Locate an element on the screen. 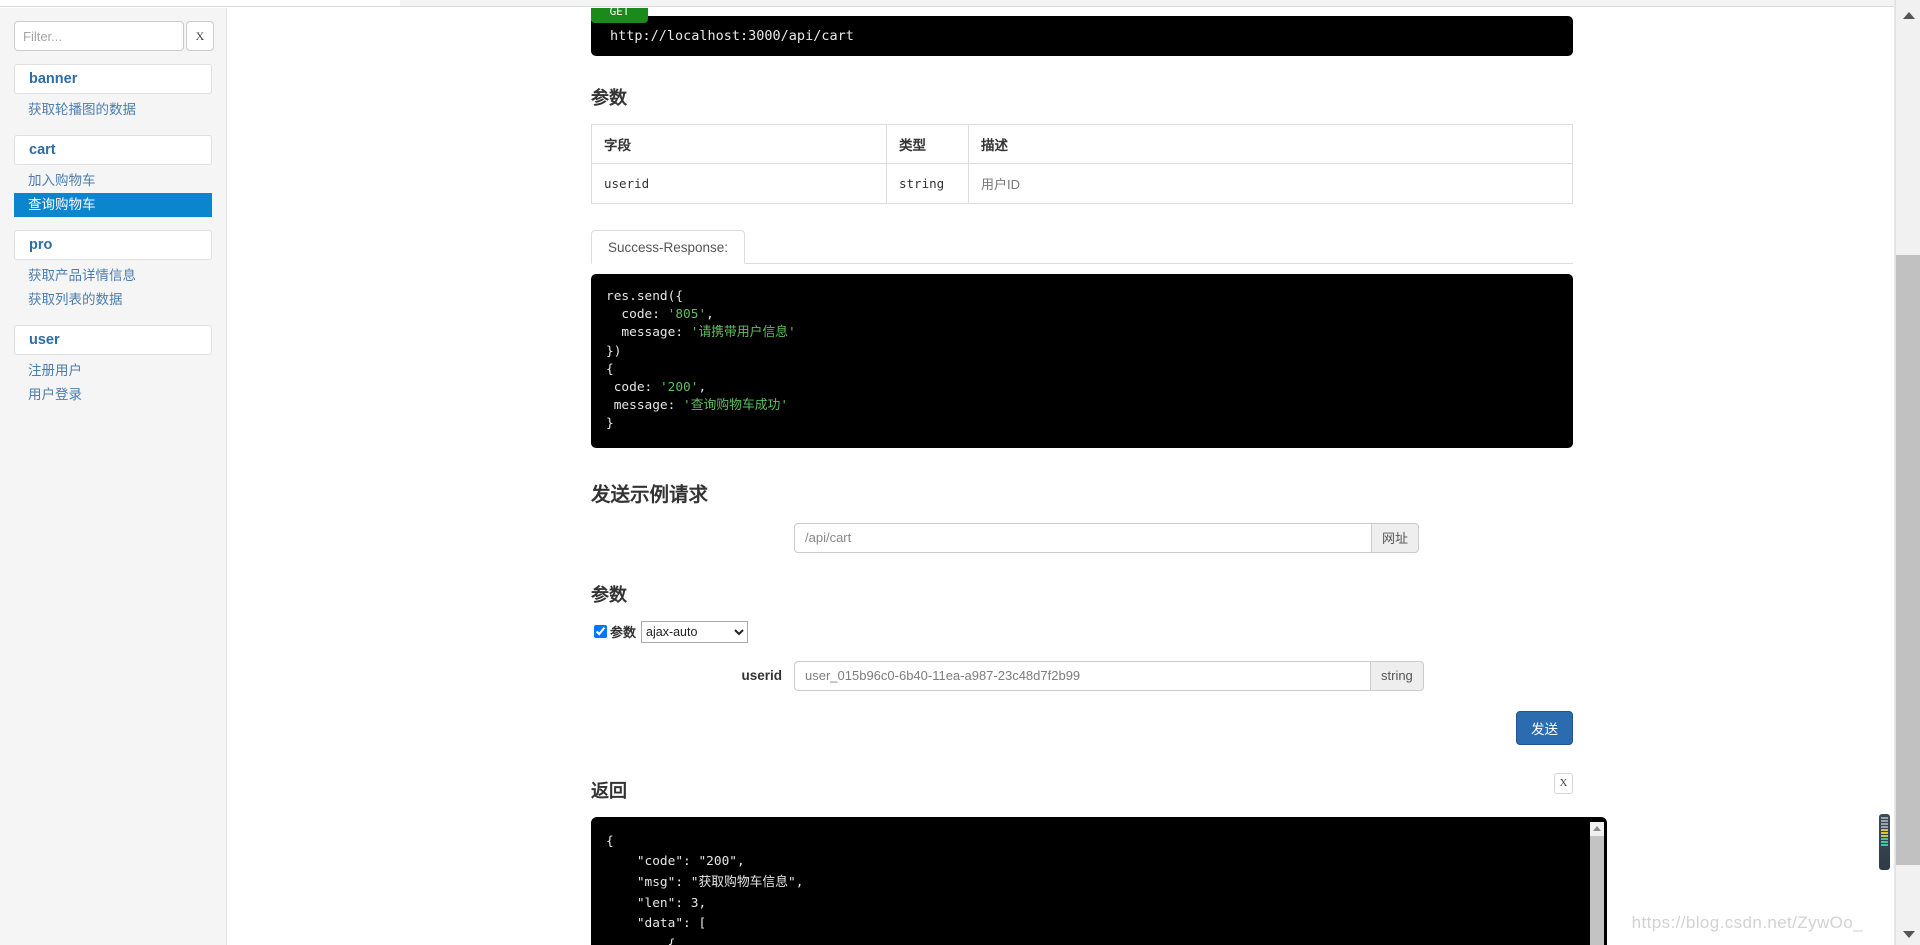  sample-url-input-group: 网址 is located at coordinates (1107, 537).